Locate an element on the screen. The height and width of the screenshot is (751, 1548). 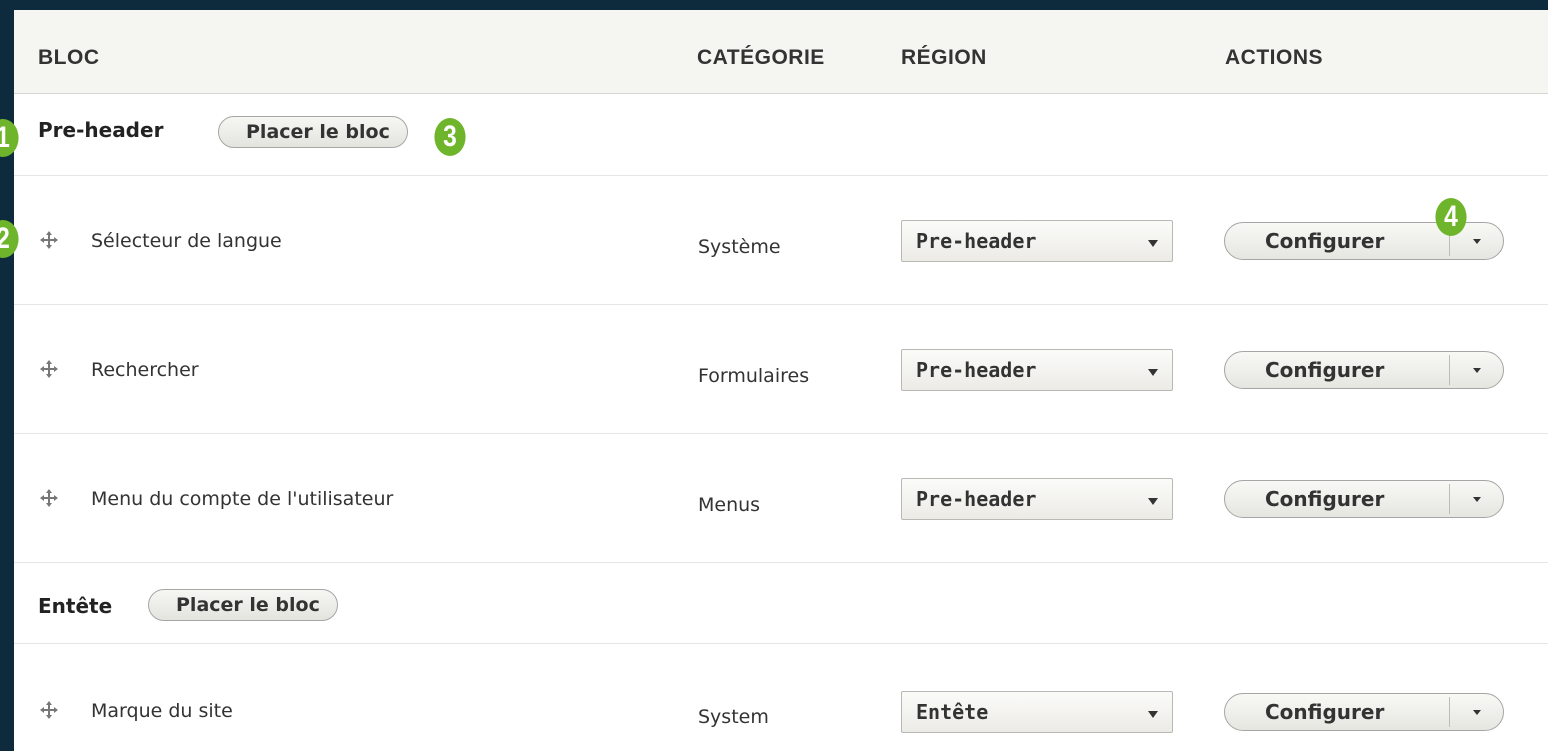
region-title: Entête is located at coordinates (75, 606).